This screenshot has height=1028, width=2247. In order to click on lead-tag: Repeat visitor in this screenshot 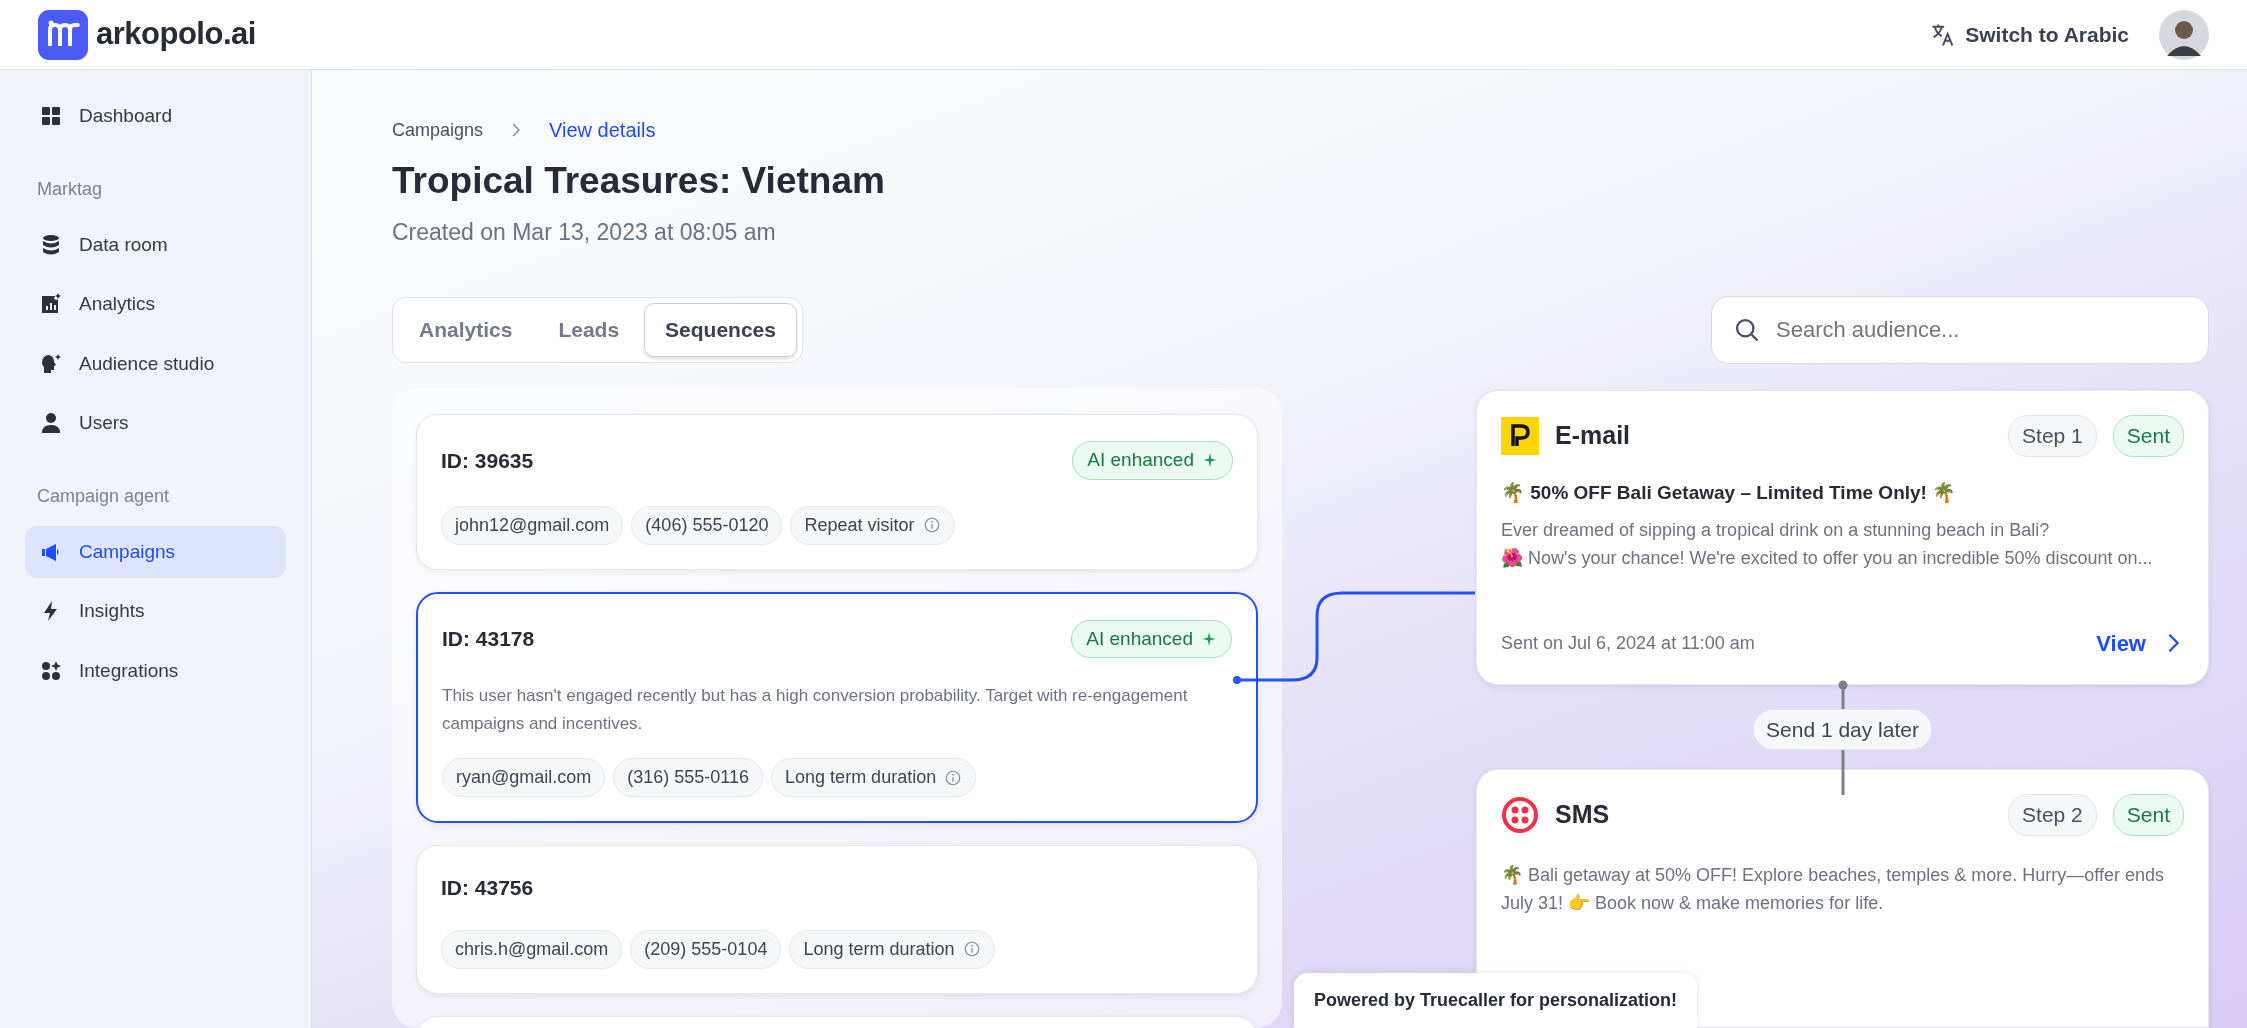, I will do `click(872, 525)`.